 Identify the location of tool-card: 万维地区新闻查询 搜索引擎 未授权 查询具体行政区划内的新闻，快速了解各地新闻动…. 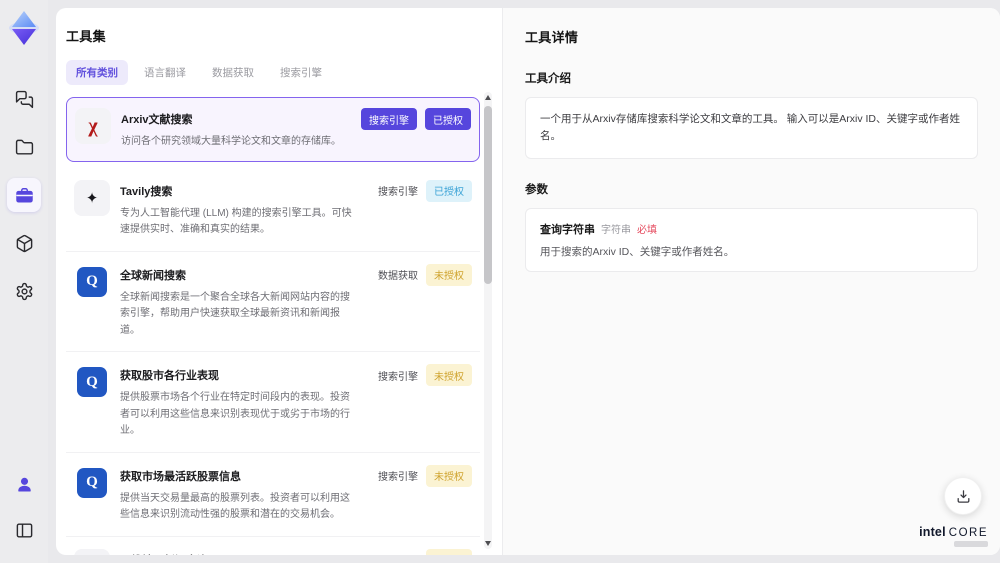
(273, 546).